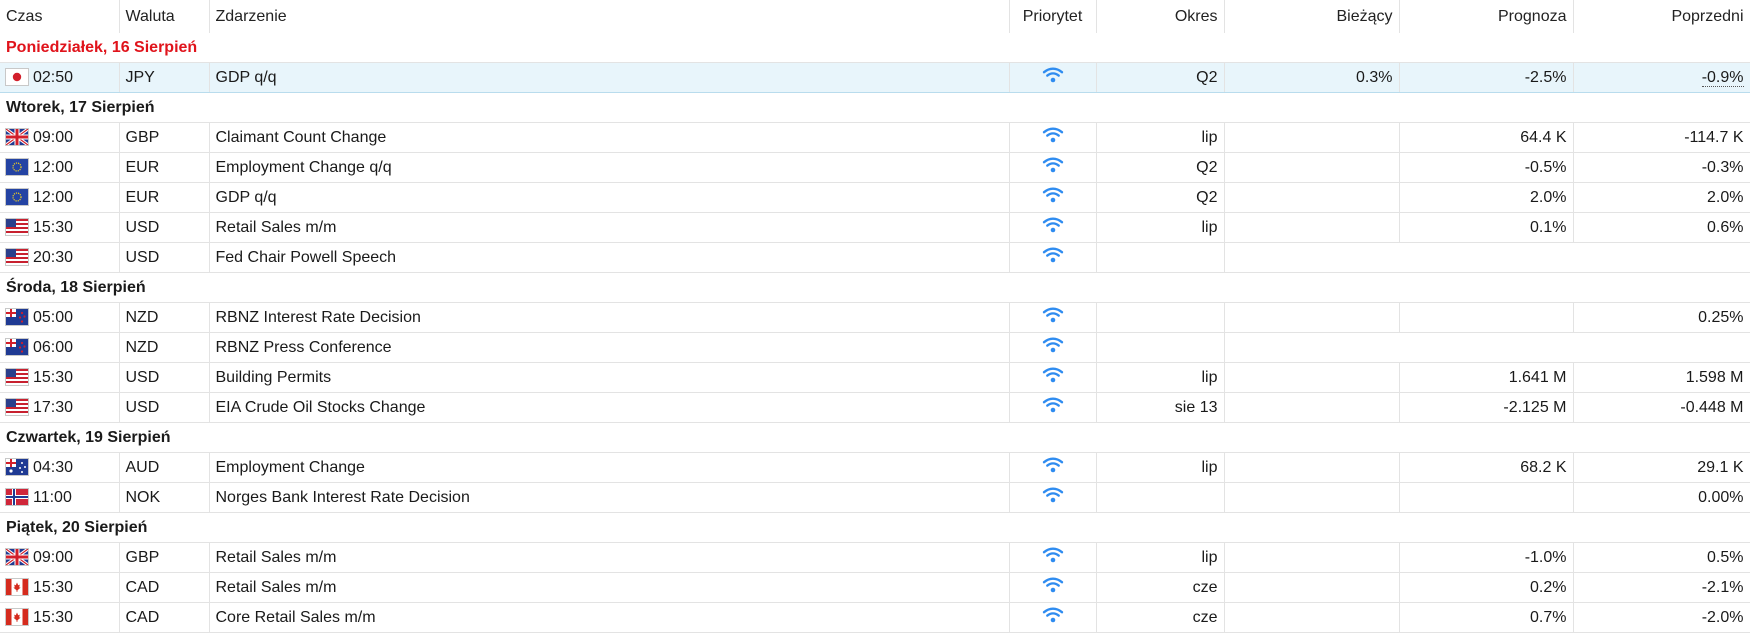 This screenshot has height=634, width=1750. I want to click on column-header-currency: Waluta, so click(164, 16).